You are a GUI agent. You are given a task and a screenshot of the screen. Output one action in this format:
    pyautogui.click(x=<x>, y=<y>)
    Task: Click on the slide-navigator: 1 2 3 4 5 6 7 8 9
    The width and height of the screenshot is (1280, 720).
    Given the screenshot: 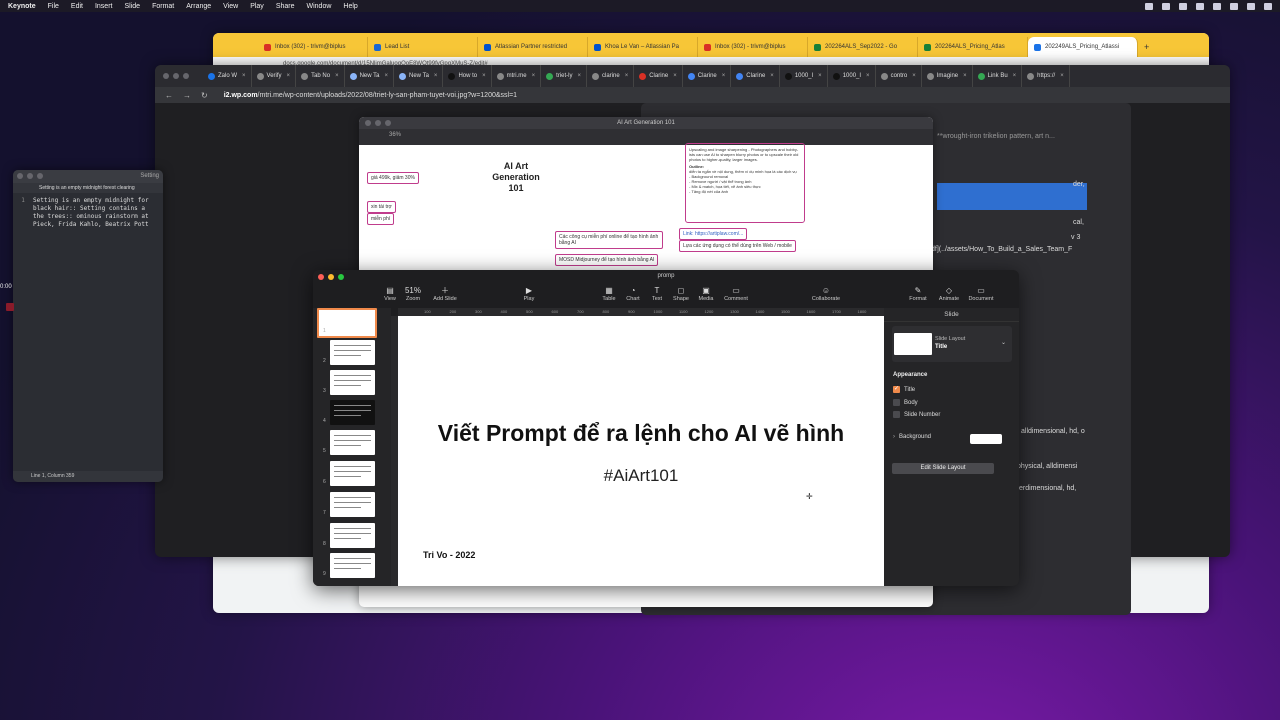 What is the action you would take?
    pyautogui.click(x=352, y=447)
    